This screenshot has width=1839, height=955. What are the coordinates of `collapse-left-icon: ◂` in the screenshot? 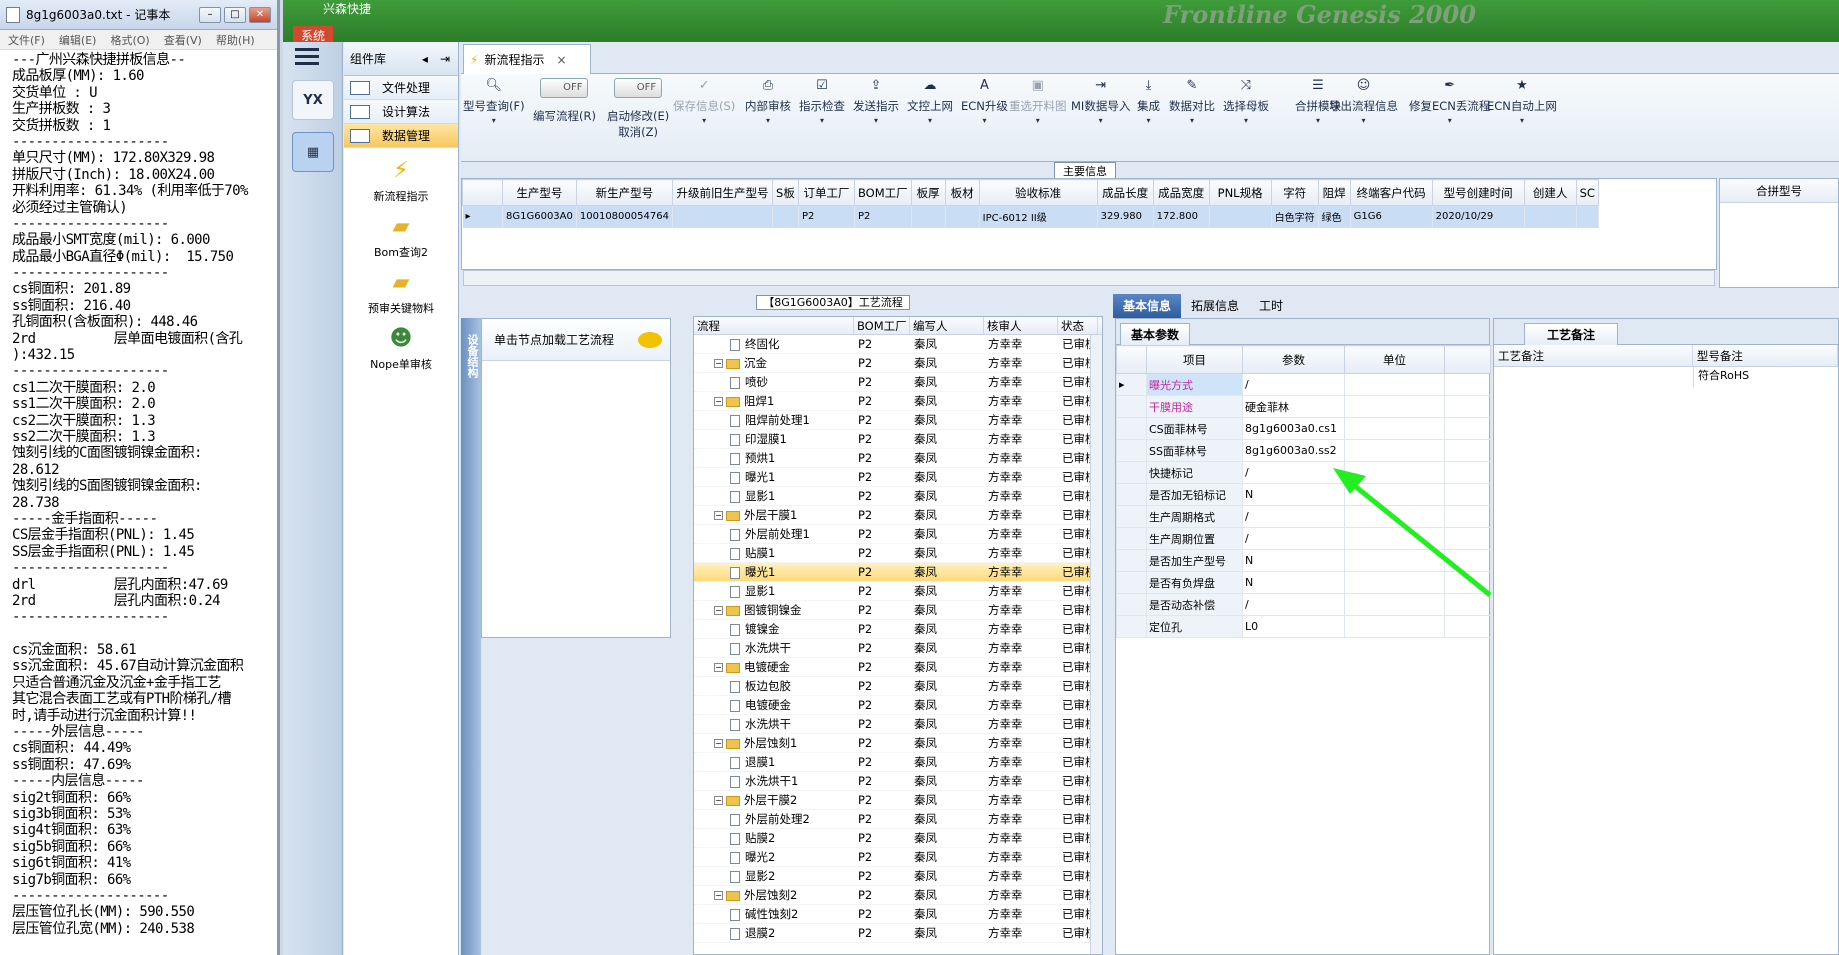 It's located at (425, 59).